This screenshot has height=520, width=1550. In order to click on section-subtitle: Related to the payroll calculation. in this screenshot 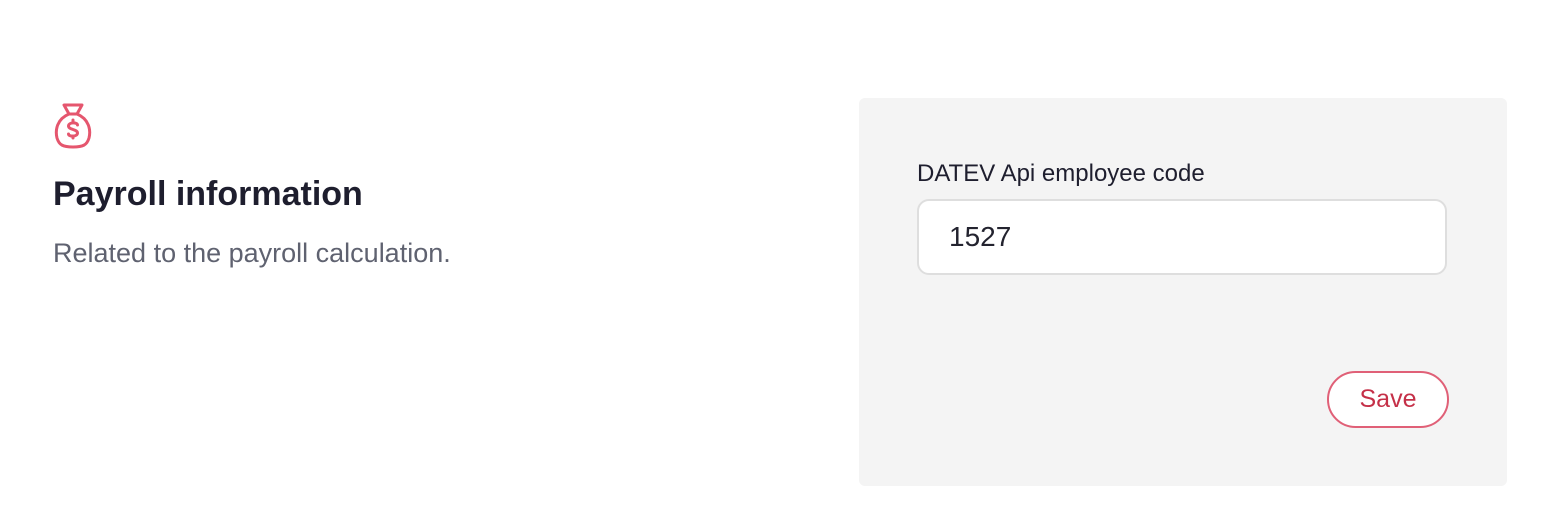, I will do `click(252, 253)`.